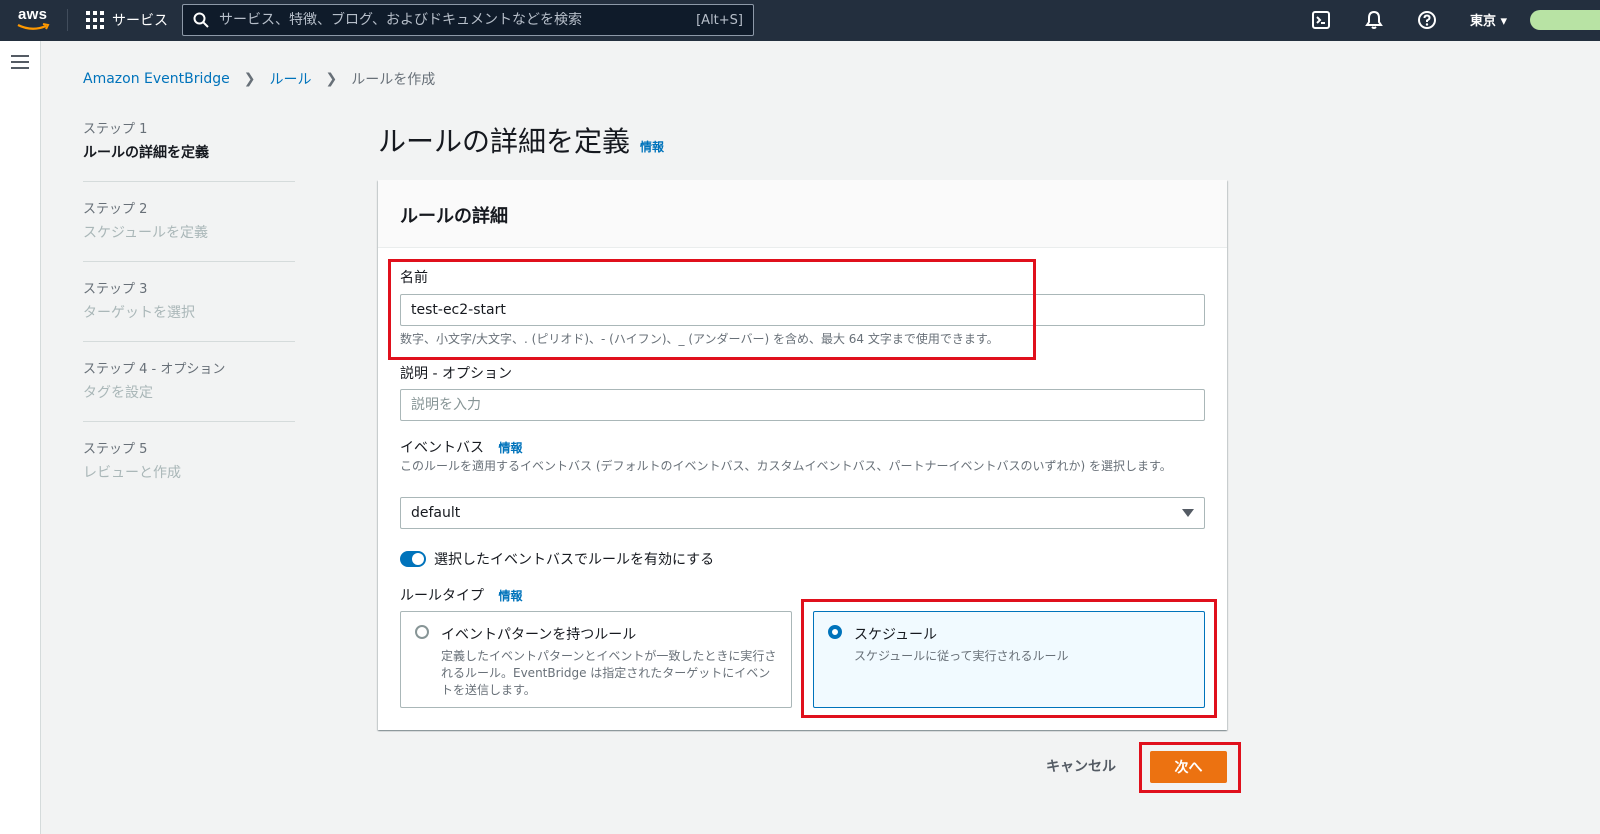  What do you see at coordinates (20, 64) in the screenshot?
I see `menu-icon` at bounding box center [20, 64].